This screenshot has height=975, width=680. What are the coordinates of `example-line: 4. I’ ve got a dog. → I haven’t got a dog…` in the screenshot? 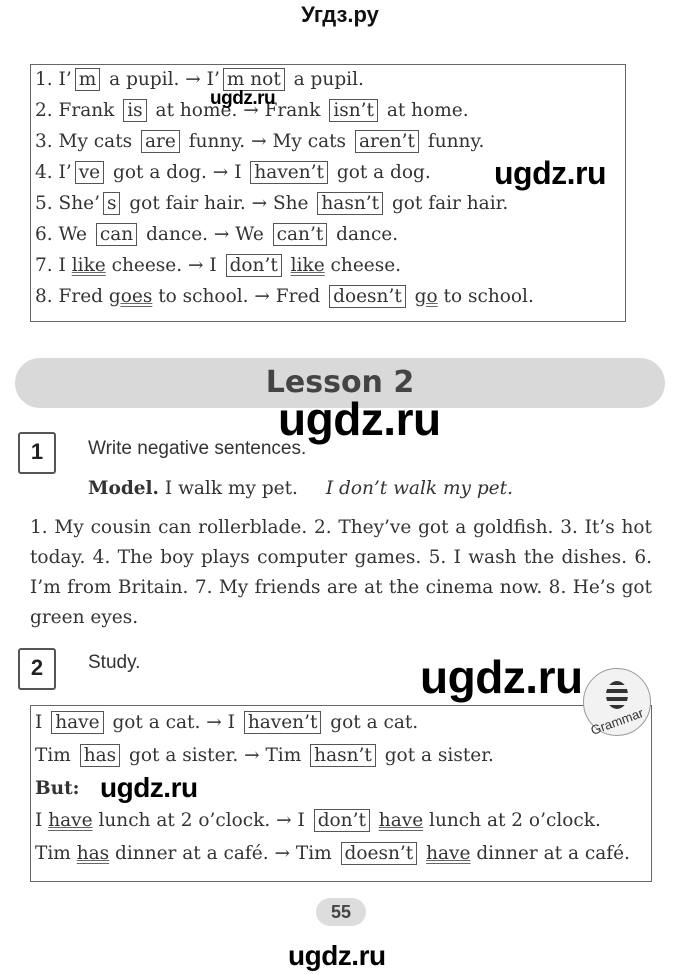 It's located at (233, 172).